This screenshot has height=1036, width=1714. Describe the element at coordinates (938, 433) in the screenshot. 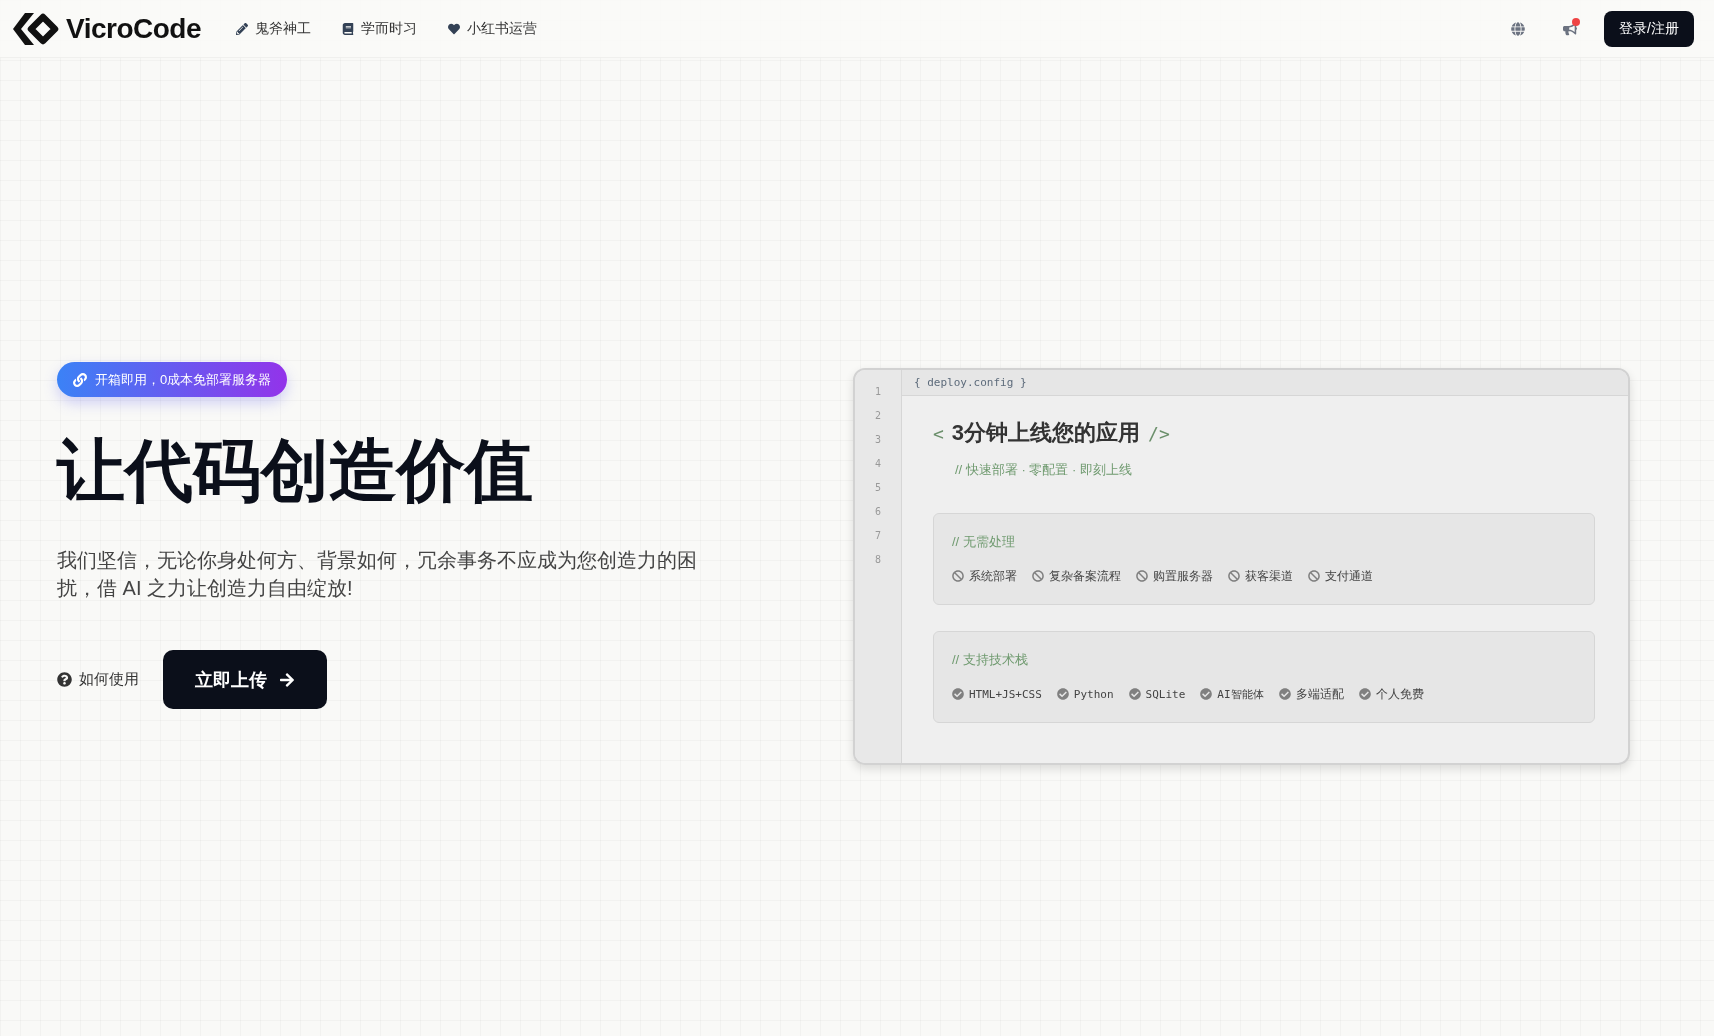

I see `tag-open: <` at that location.